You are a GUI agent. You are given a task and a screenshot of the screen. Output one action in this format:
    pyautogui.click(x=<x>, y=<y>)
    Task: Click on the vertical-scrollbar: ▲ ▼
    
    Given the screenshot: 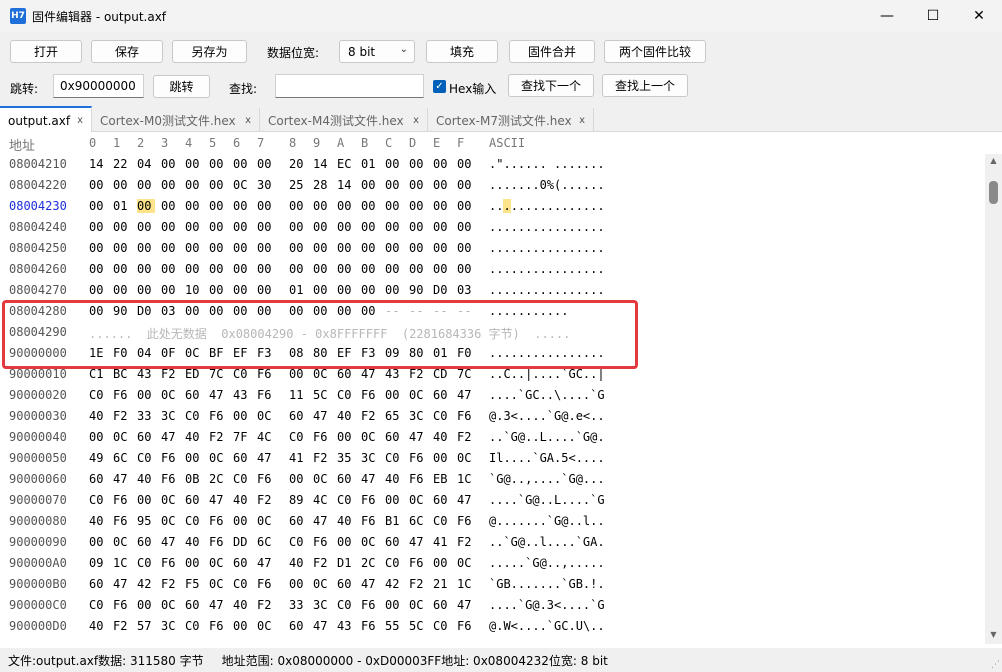 What is the action you would take?
    pyautogui.click(x=993, y=399)
    